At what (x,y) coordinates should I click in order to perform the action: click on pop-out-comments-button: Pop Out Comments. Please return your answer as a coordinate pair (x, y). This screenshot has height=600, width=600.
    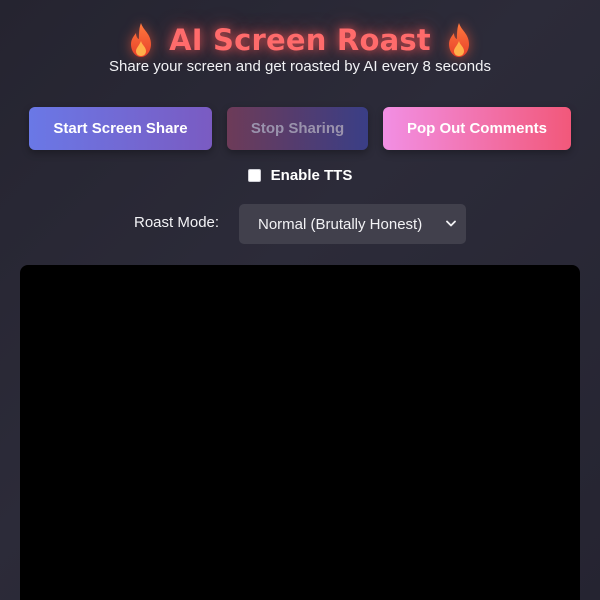
    Looking at the image, I should click on (477, 128).